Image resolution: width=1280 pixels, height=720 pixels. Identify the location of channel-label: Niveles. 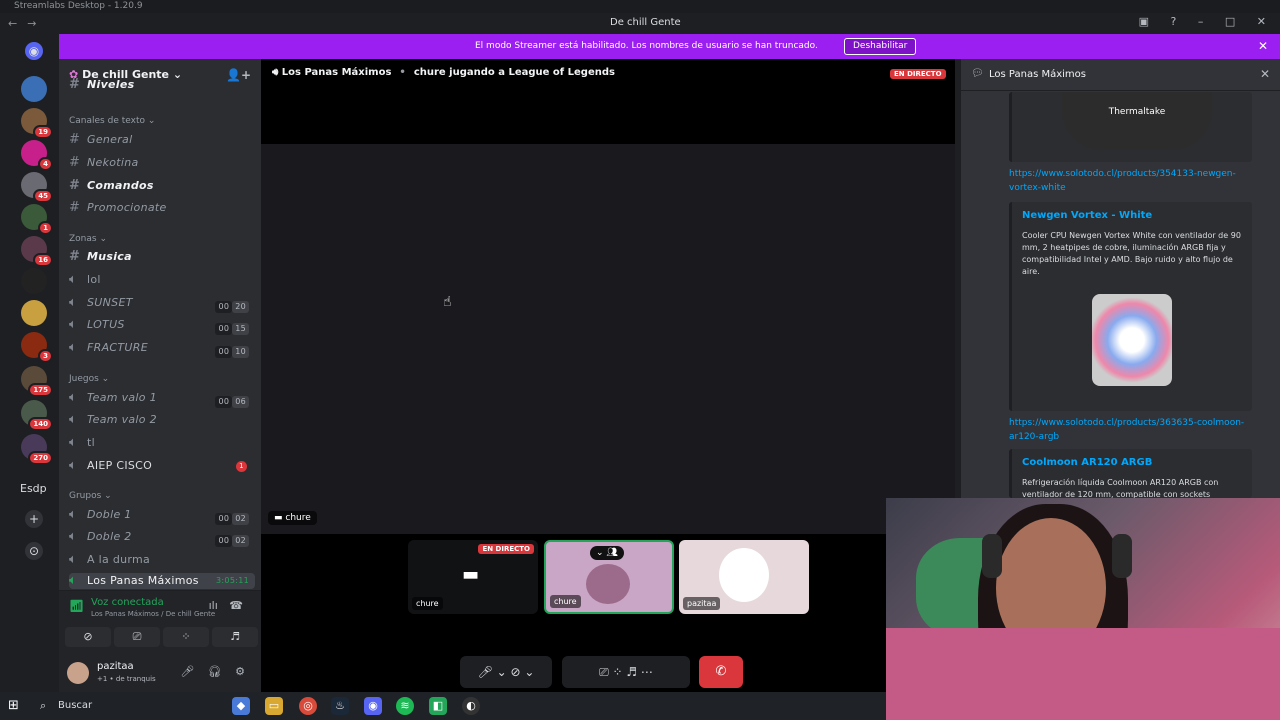
(111, 84).